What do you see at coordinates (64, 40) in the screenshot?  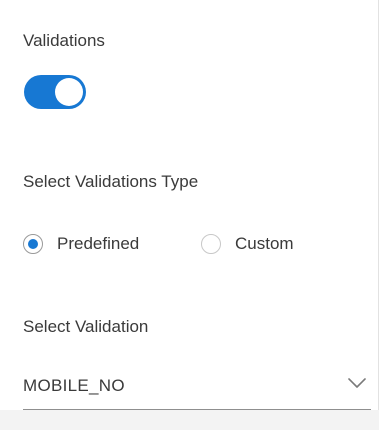 I see `validations-label: Validations` at bounding box center [64, 40].